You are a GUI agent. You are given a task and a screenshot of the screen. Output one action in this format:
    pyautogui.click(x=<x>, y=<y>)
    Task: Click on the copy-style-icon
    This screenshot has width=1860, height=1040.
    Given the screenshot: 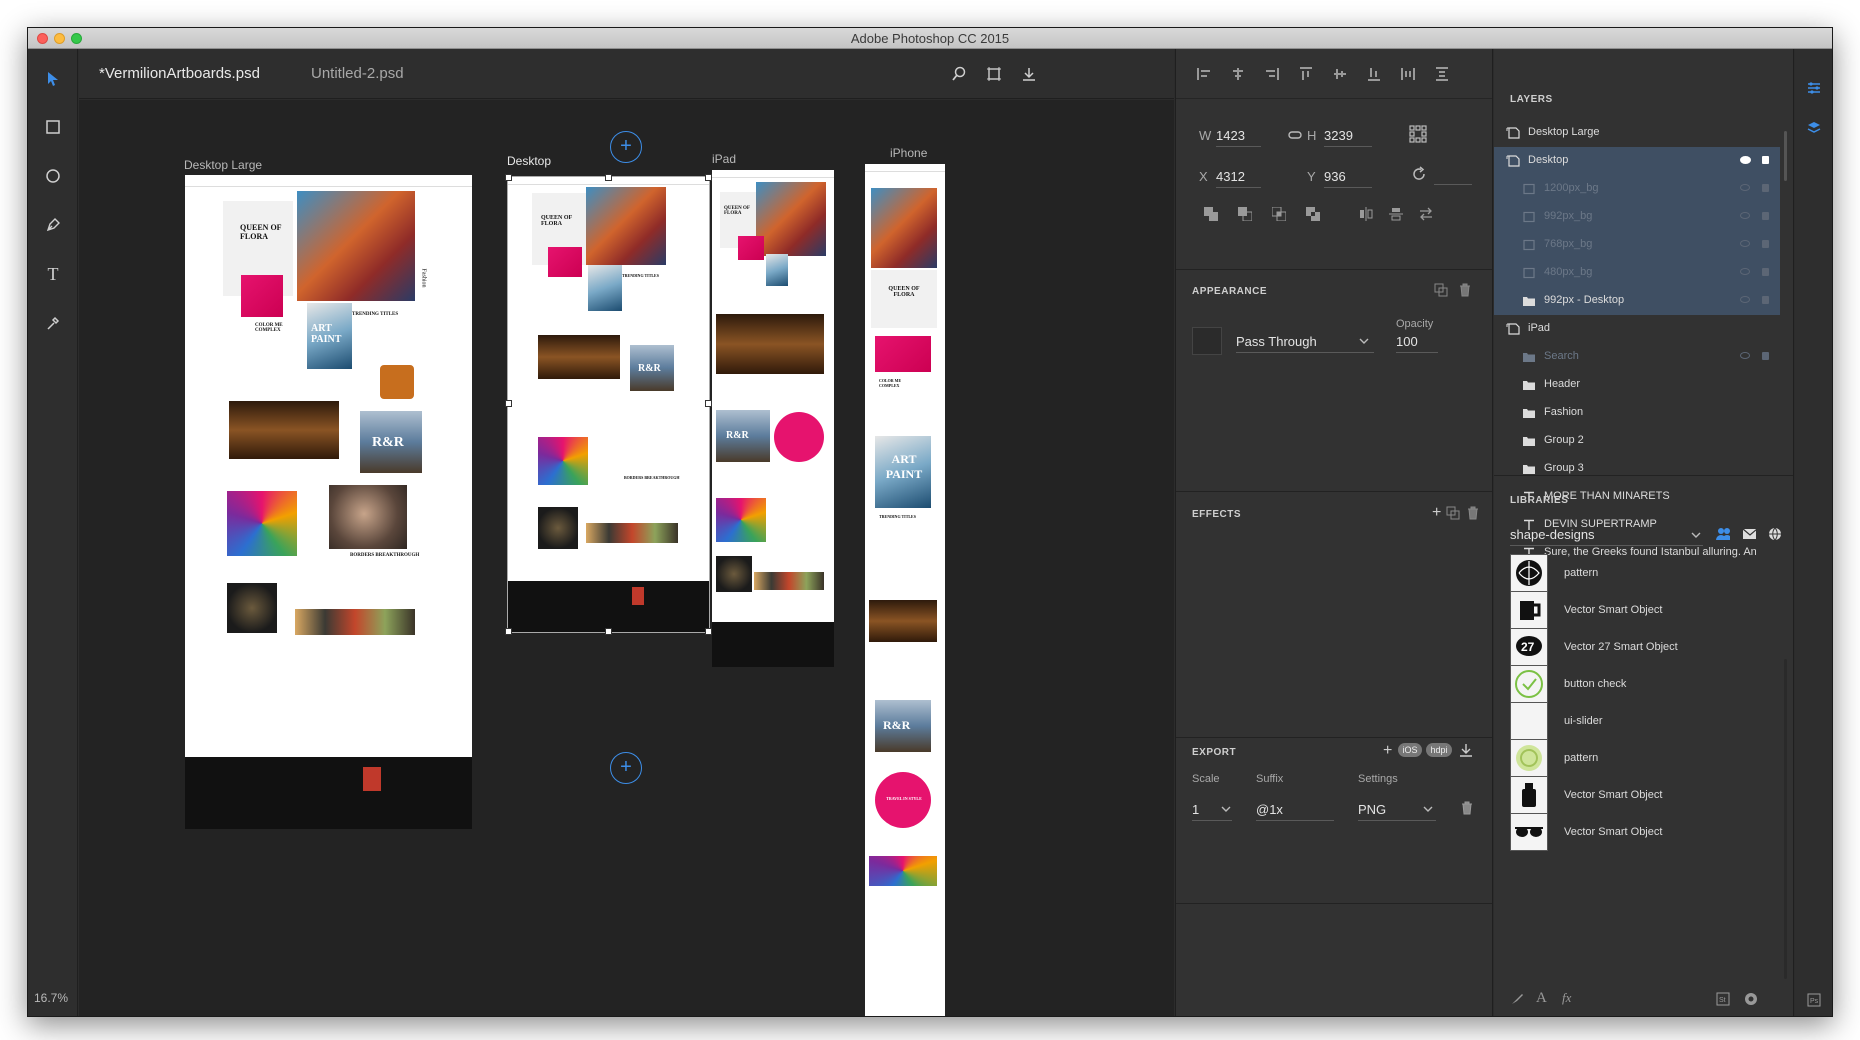 What is the action you would take?
    pyautogui.click(x=1441, y=290)
    